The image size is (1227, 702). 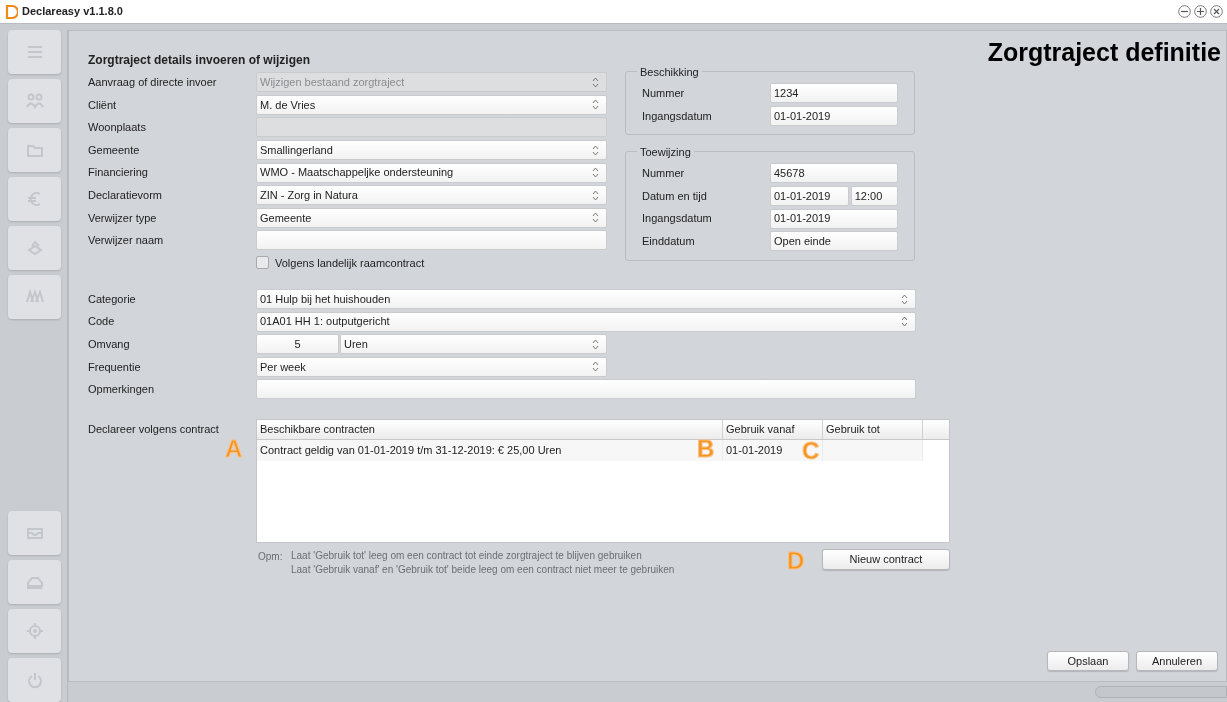 What do you see at coordinates (1177, 661) in the screenshot?
I see `cancel-button: Annuleren` at bounding box center [1177, 661].